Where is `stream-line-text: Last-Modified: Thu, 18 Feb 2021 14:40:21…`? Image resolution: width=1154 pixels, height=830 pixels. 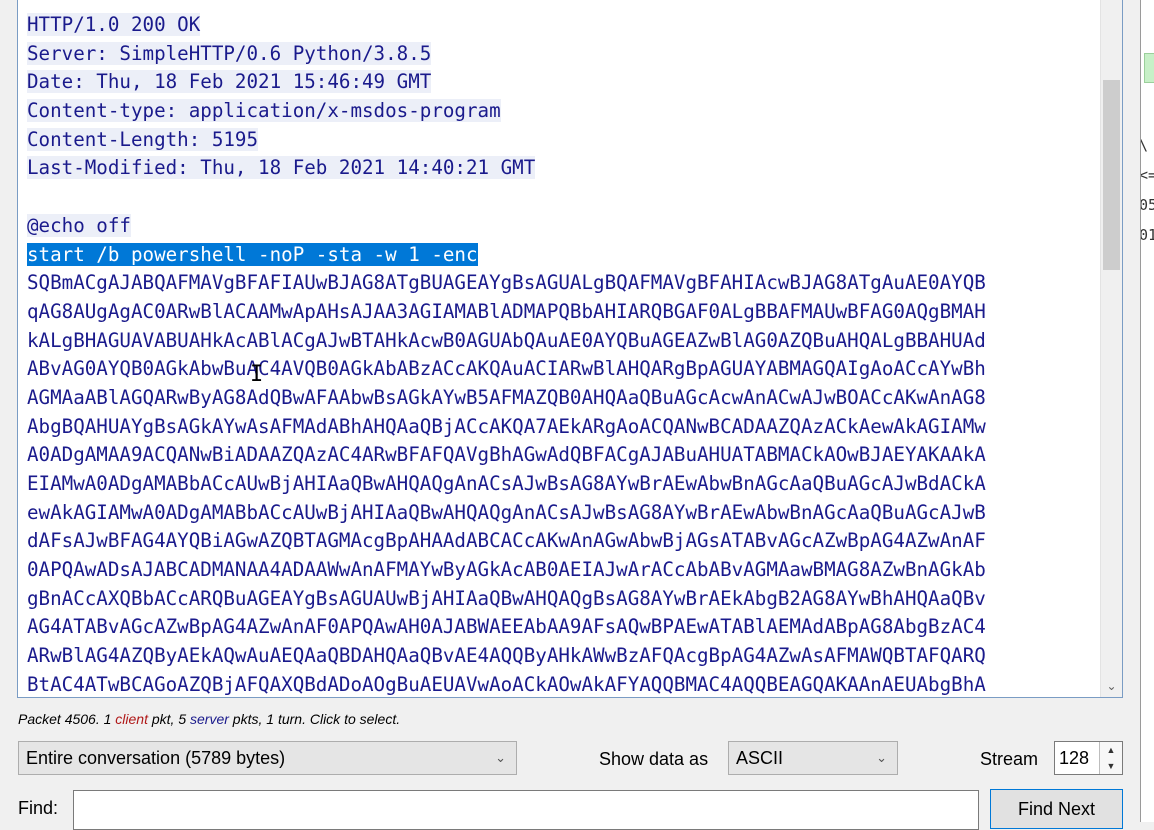
stream-line-text: Last-Modified: Thu, 18 Feb 2021 14:40:21… is located at coordinates (281, 168).